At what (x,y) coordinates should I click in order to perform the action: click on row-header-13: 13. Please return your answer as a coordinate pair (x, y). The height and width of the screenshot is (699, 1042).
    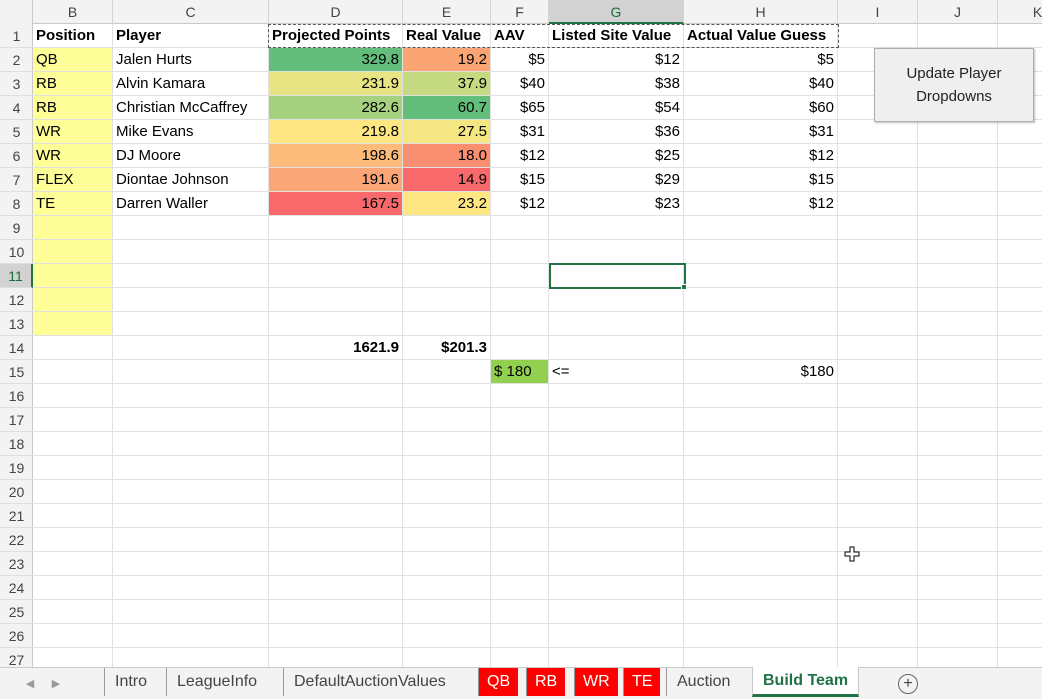
    Looking at the image, I should click on (16, 324).